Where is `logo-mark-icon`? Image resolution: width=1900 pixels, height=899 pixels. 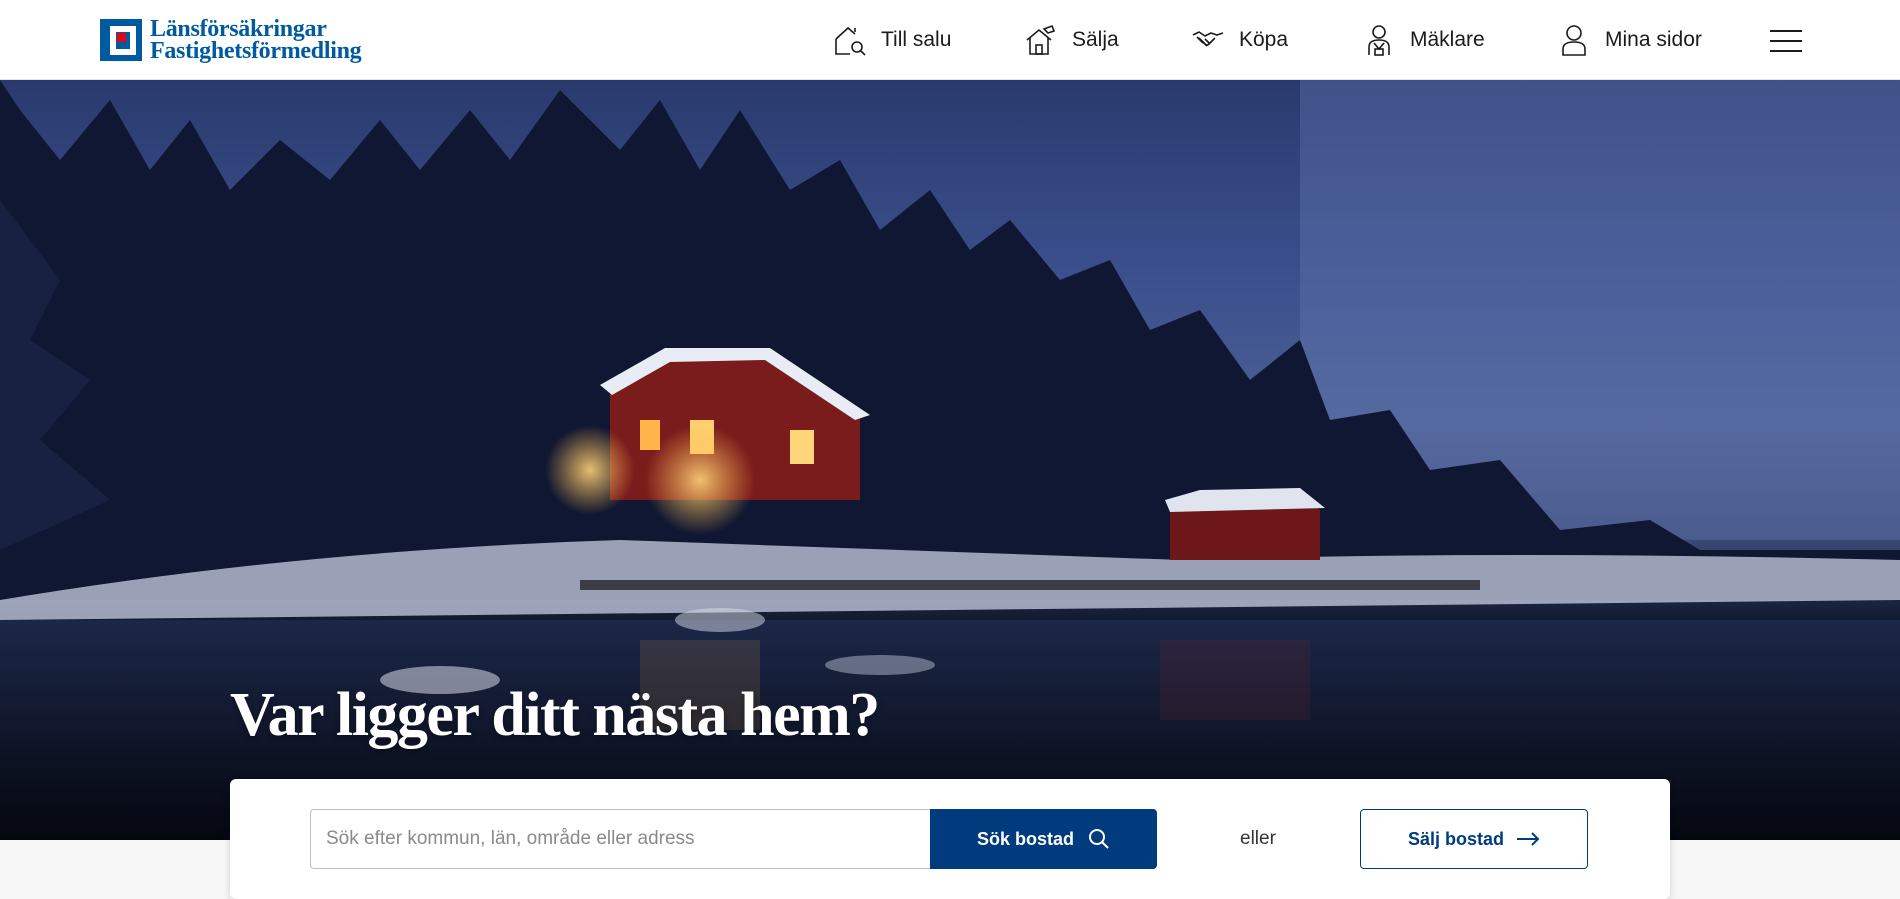
logo-mark-icon is located at coordinates (121, 40).